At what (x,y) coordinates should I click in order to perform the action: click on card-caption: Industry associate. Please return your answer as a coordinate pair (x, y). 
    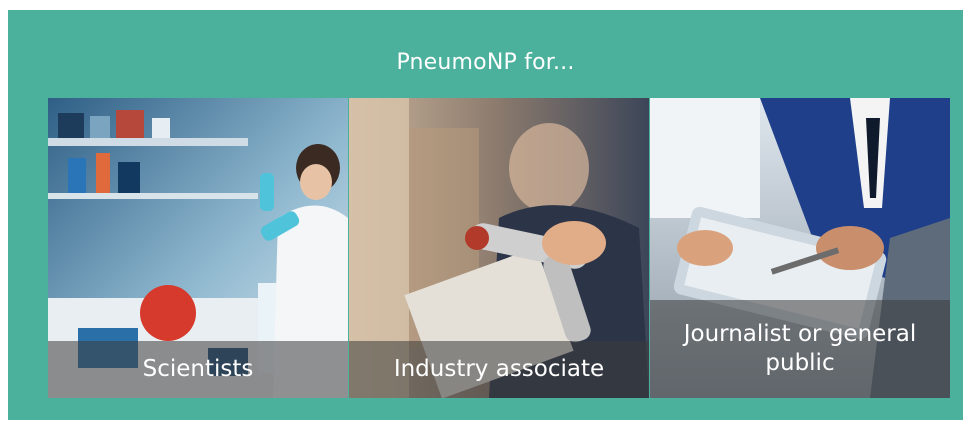
    Looking at the image, I should click on (499, 369).